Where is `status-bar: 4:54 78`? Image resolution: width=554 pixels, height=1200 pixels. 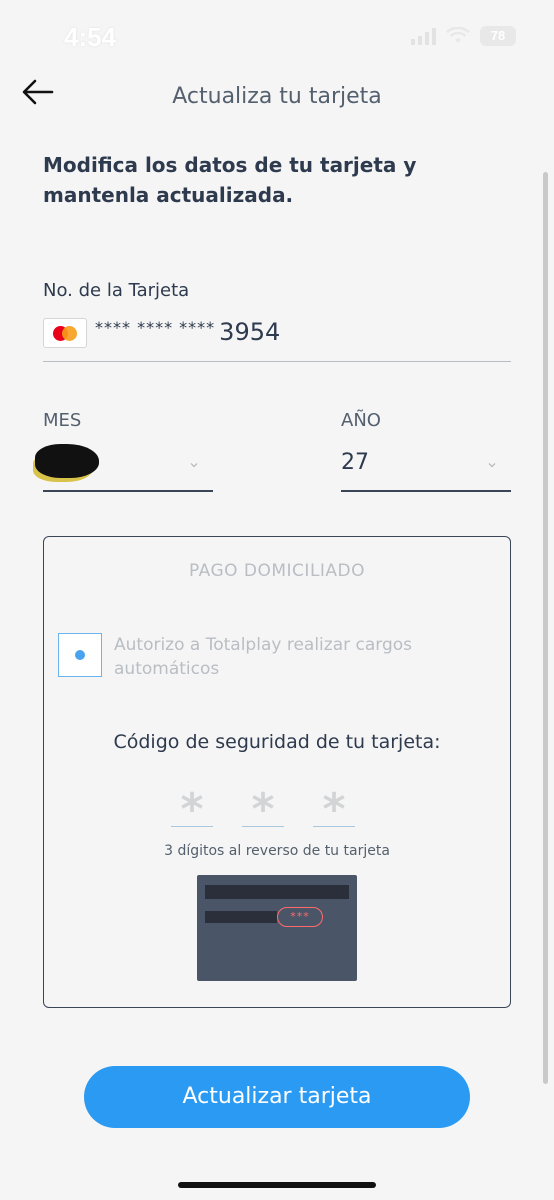
status-bar: 4:54 78 is located at coordinates (277, 35).